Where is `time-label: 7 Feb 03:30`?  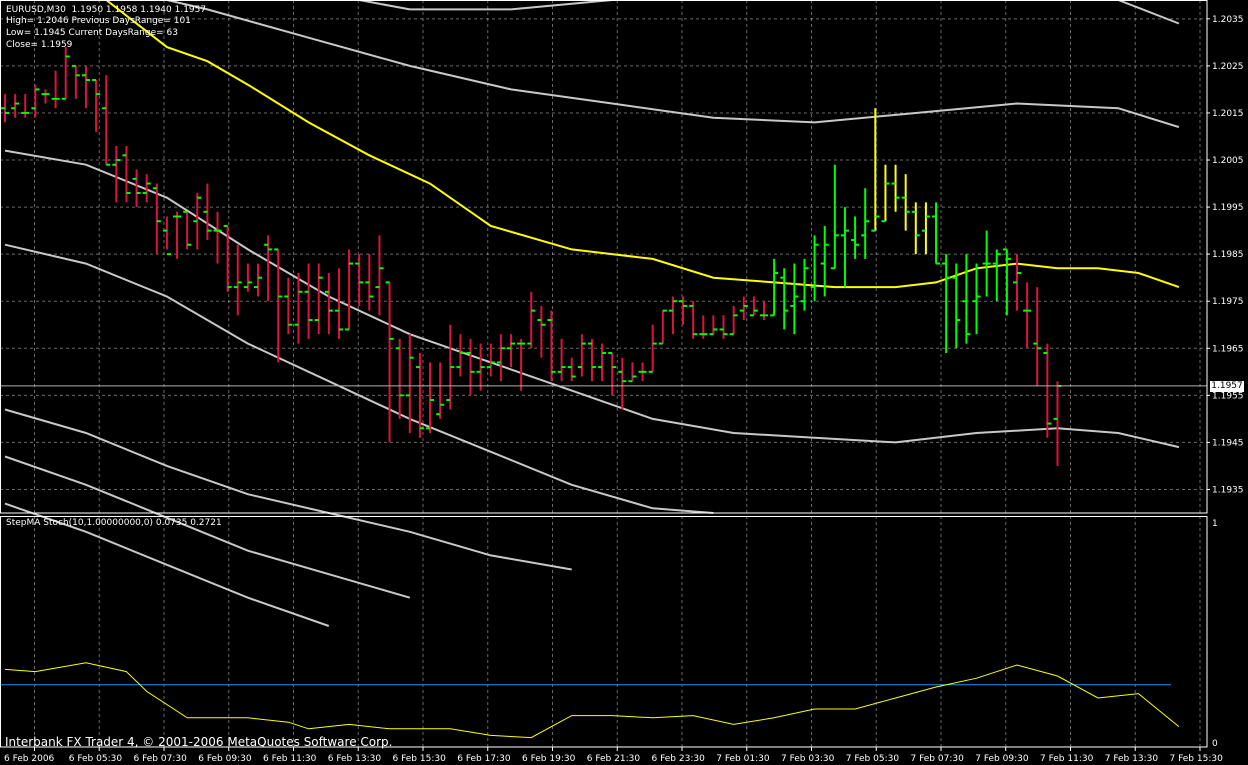
time-label: 7 Feb 03:30 is located at coordinates (808, 759).